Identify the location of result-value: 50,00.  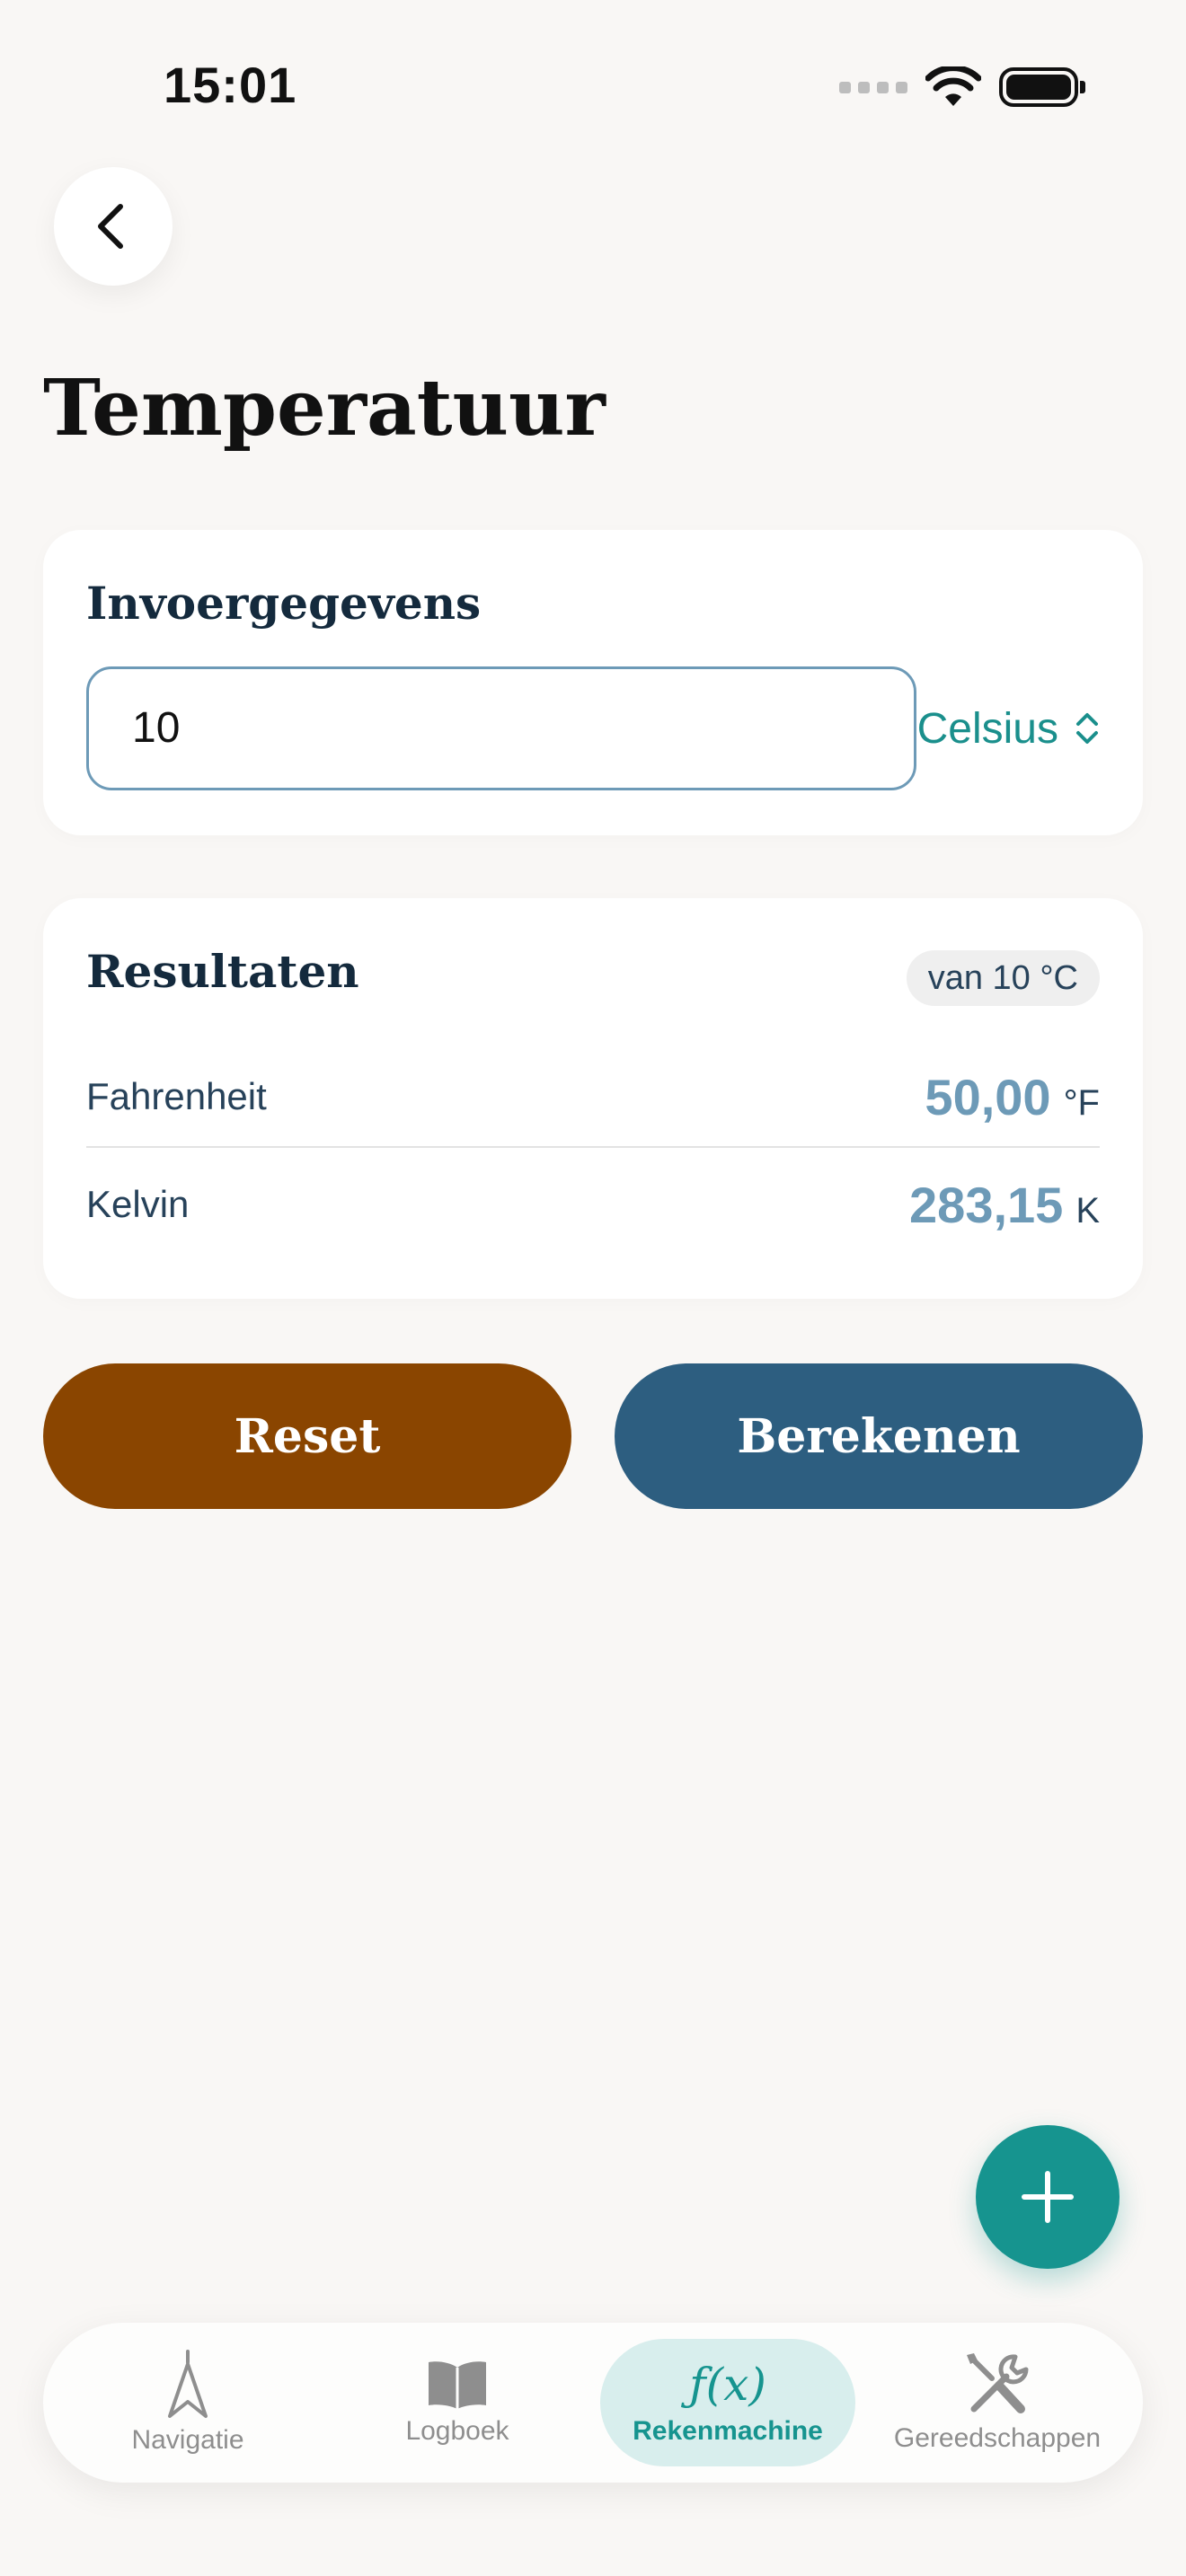
(988, 1096).